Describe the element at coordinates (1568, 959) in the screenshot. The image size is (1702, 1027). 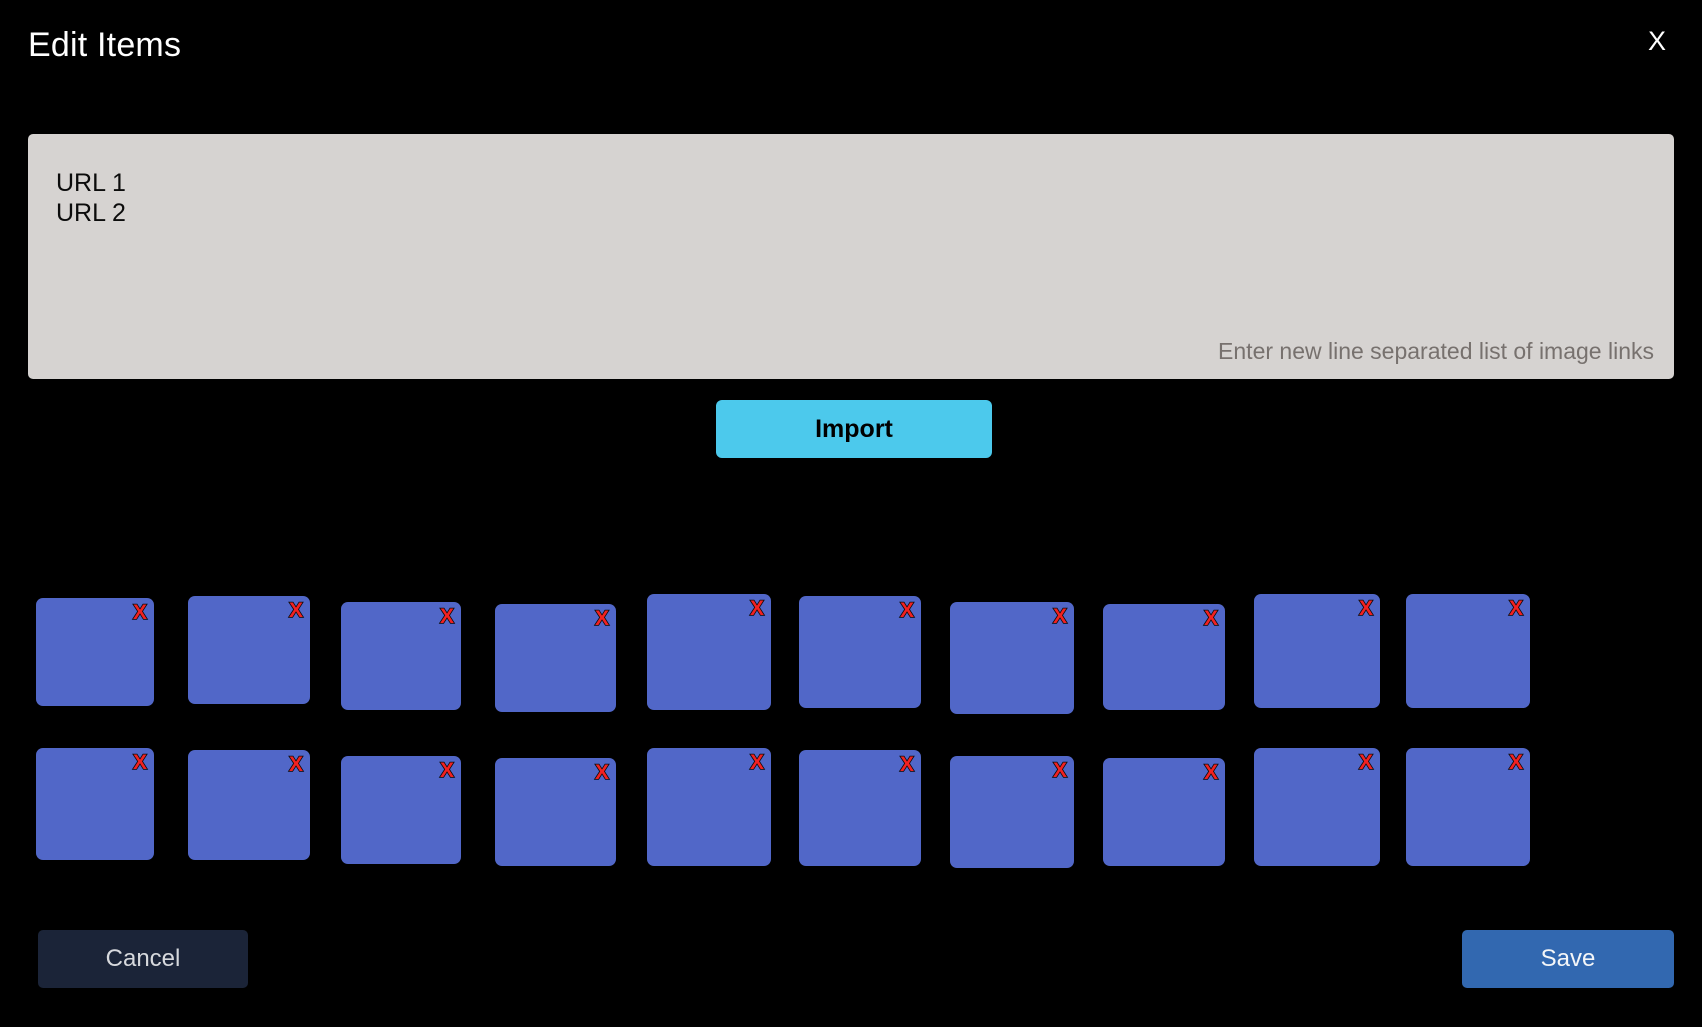
I see `save-button: Save` at that location.